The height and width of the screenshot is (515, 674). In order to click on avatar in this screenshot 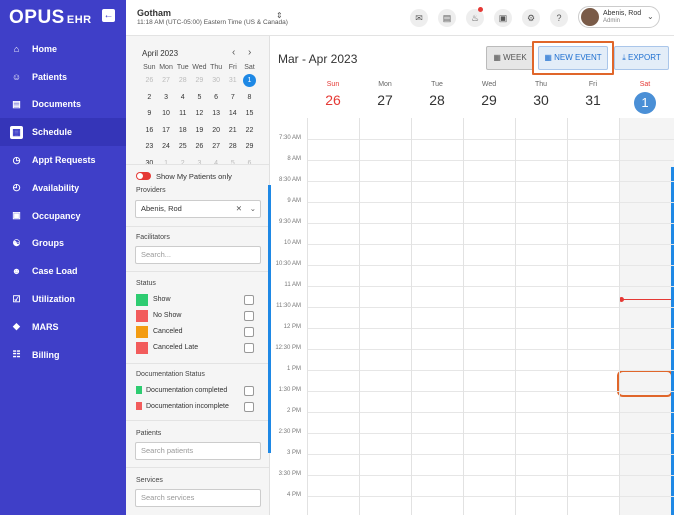, I will do `click(590, 17)`.